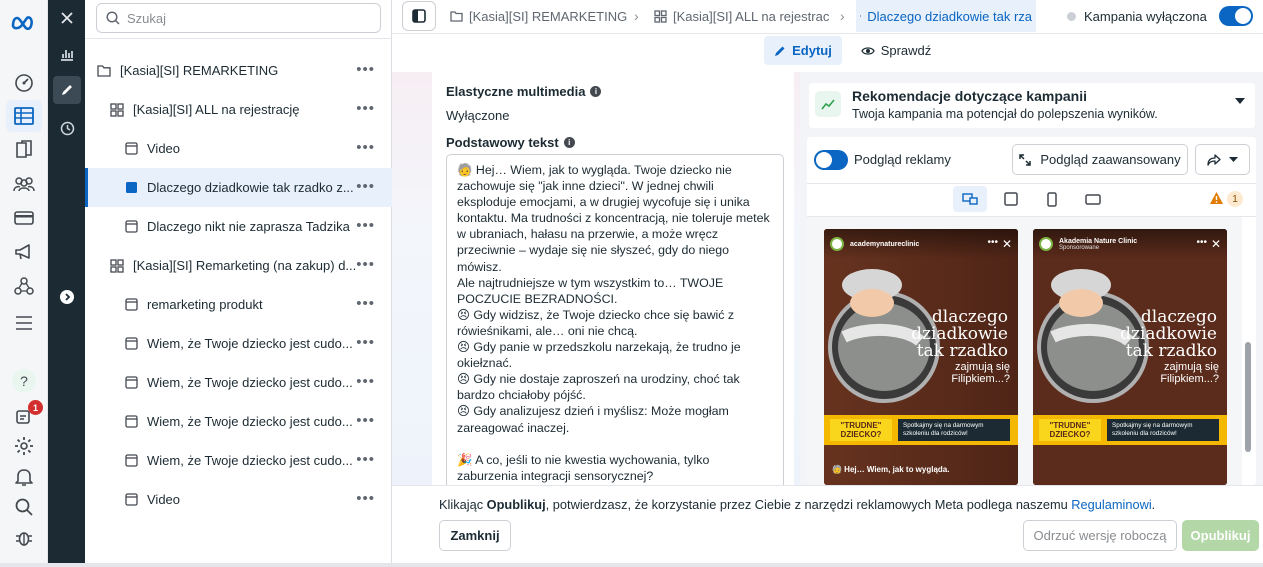 The image size is (1263, 567). What do you see at coordinates (538, 16) in the screenshot?
I see `breadcrumb-campaign: [Kasia][SI] REMARKETING` at bounding box center [538, 16].